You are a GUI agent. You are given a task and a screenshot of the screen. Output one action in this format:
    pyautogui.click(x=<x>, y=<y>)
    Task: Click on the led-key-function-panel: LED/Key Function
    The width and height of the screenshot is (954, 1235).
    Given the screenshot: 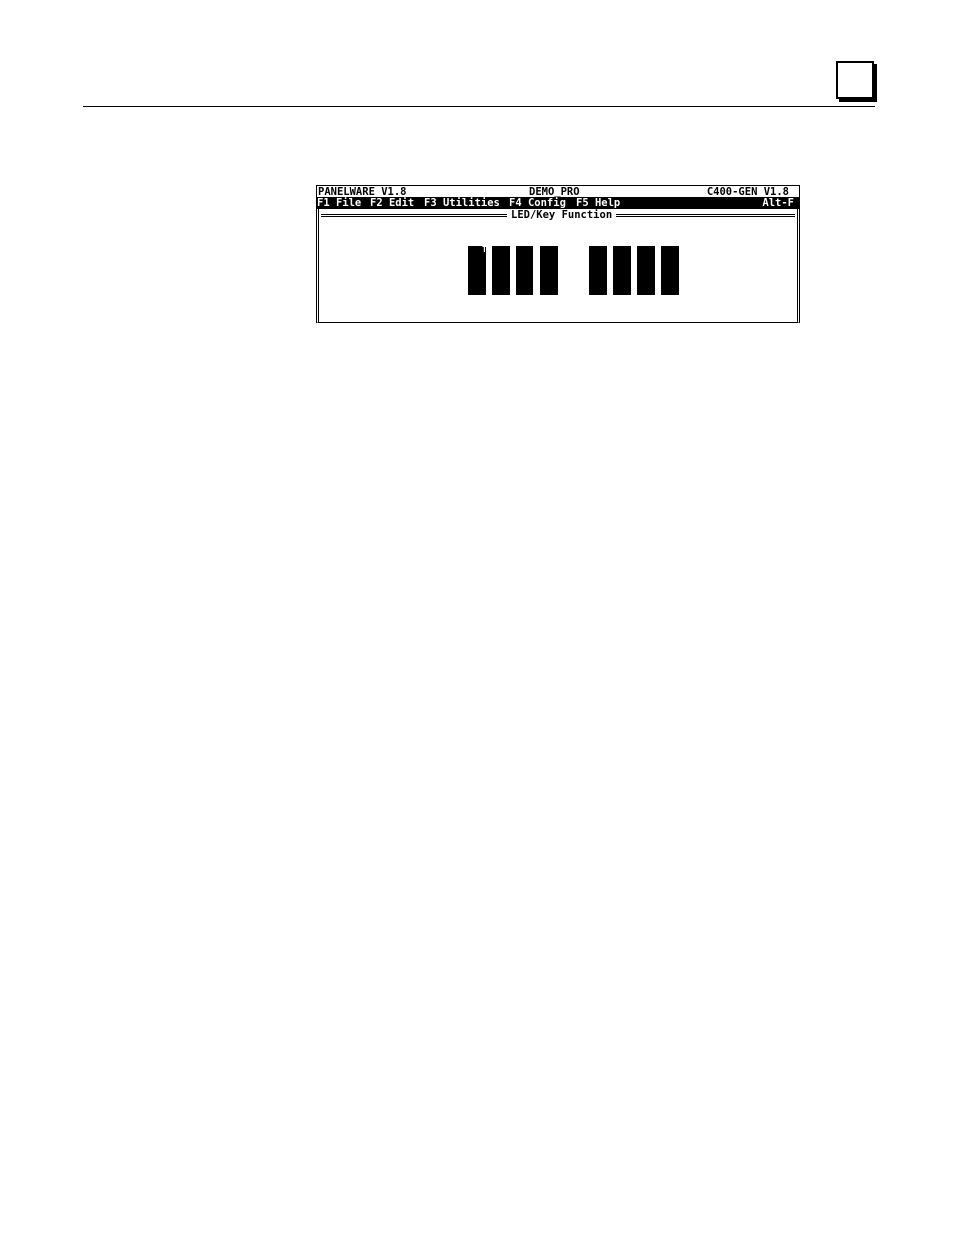 What is the action you would take?
    pyautogui.click(x=558, y=266)
    